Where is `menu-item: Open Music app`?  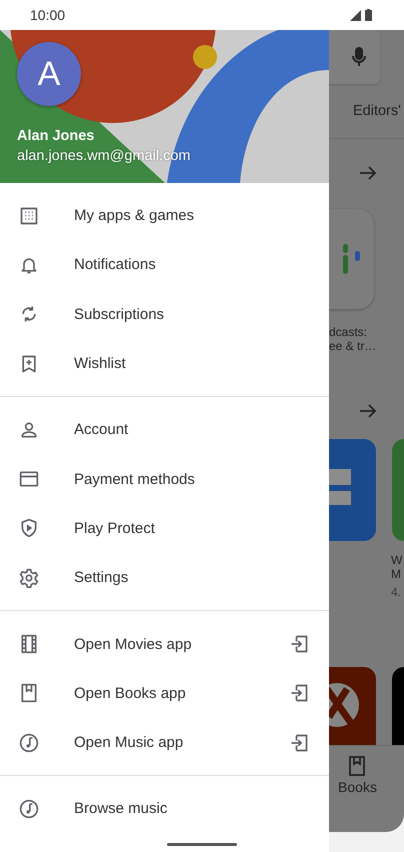 menu-item: Open Music app is located at coordinates (164, 743).